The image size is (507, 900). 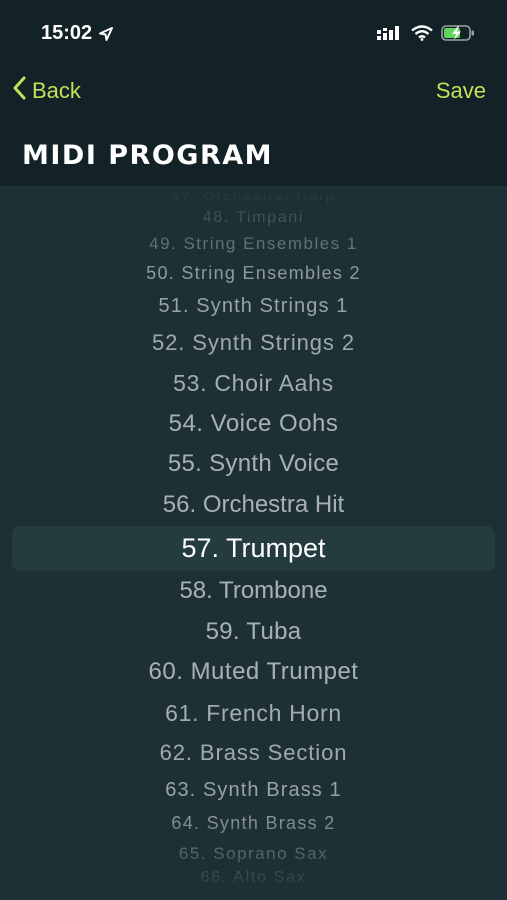 What do you see at coordinates (253, 343) in the screenshot?
I see `picker-item: 52. Synth Strings 2` at bounding box center [253, 343].